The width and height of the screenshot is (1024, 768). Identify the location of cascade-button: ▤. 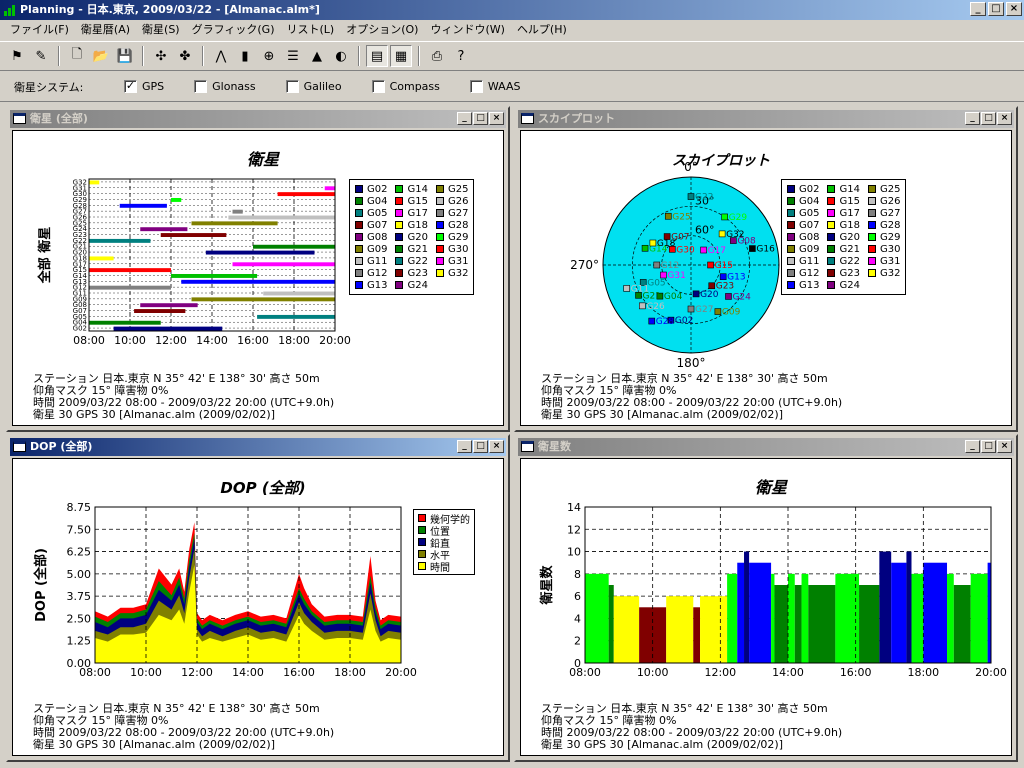
(377, 56).